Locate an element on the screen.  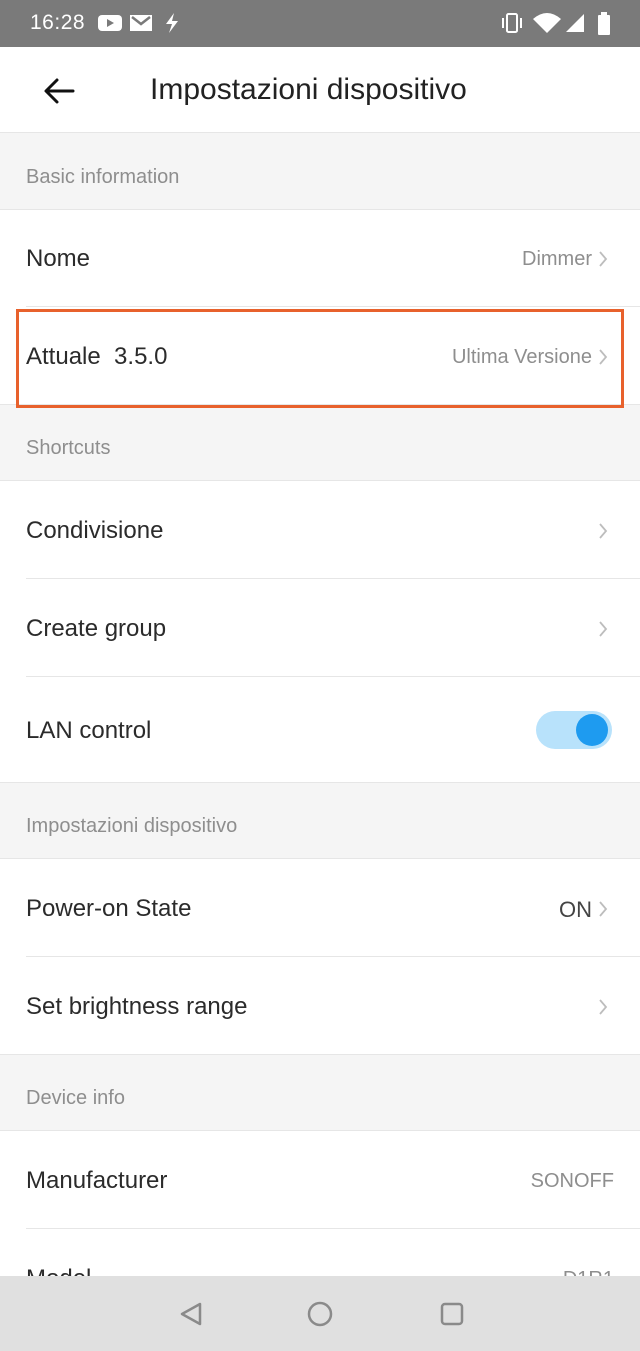
row-name: Nome Dimmer is located at coordinates (320, 258).